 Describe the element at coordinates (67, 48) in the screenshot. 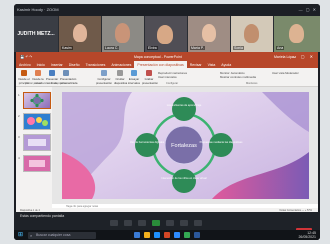

I see `participant-label: Kasim` at that location.